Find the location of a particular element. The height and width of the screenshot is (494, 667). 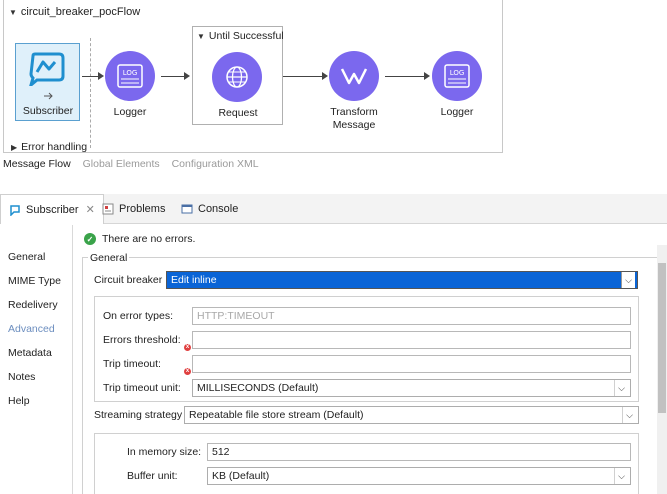

sidebar-item-help: Help is located at coordinates (19, 401).